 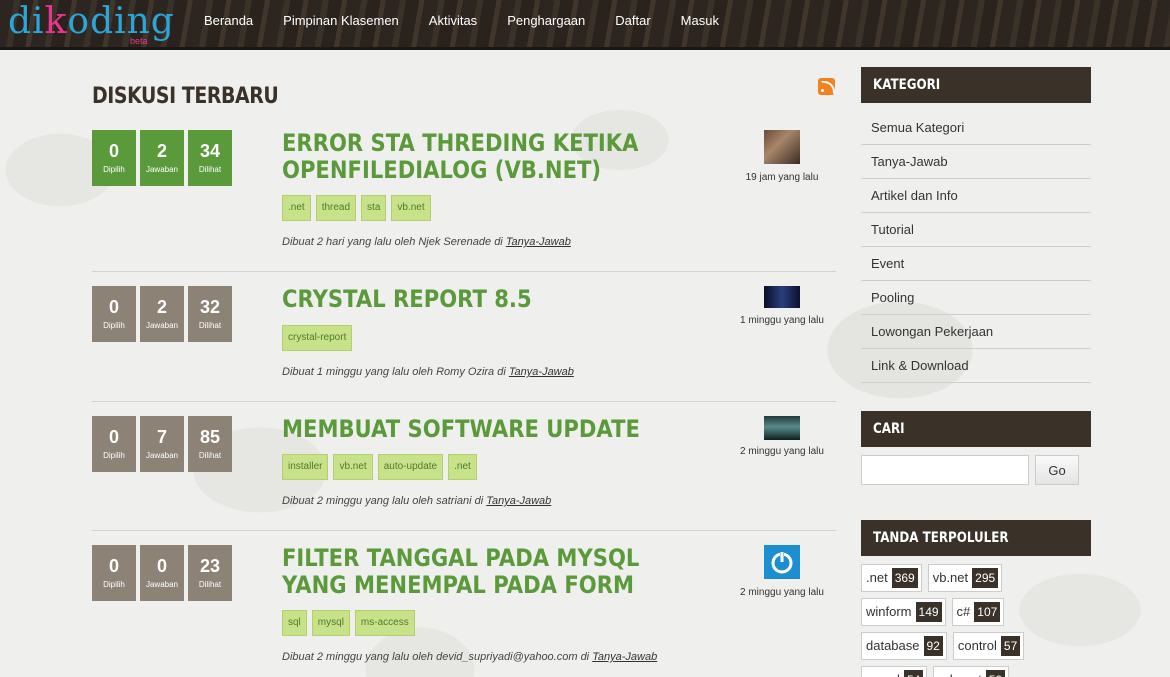 I want to click on views-count-box: 34 Dilihat, so click(x=210, y=158).